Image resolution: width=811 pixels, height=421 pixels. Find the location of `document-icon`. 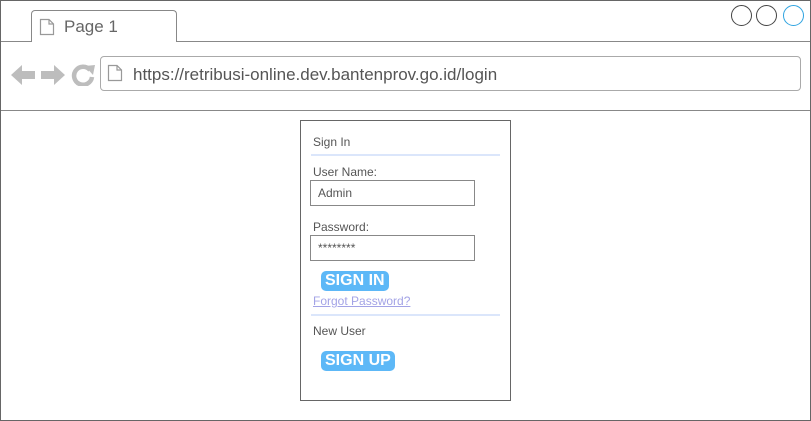

document-icon is located at coordinates (47, 29).